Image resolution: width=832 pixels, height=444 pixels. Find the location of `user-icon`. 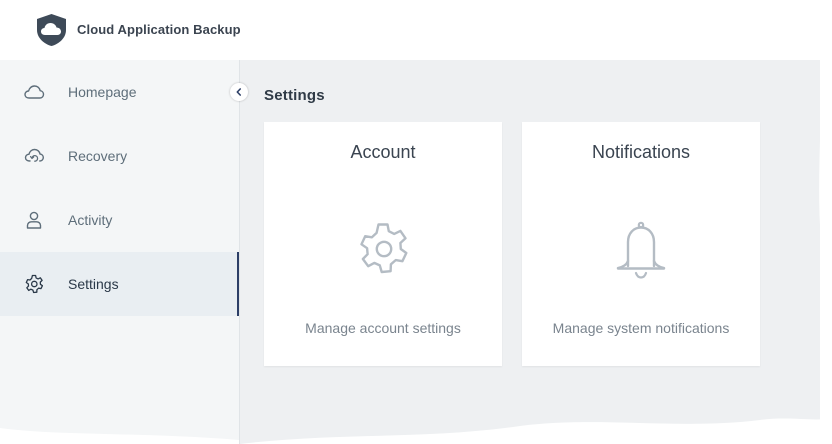

user-icon is located at coordinates (34, 220).